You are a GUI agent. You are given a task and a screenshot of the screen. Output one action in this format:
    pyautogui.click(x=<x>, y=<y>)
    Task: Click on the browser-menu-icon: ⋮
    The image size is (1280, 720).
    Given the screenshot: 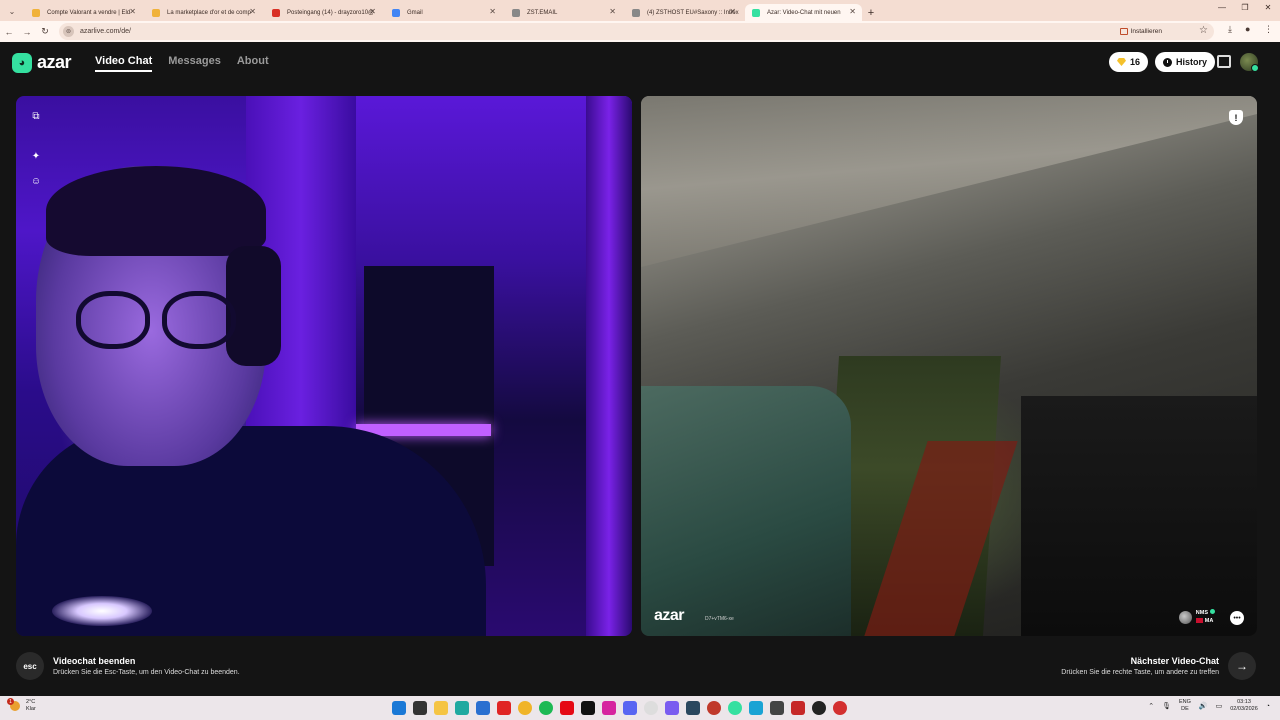 What is the action you would take?
    pyautogui.click(x=1268, y=29)
    